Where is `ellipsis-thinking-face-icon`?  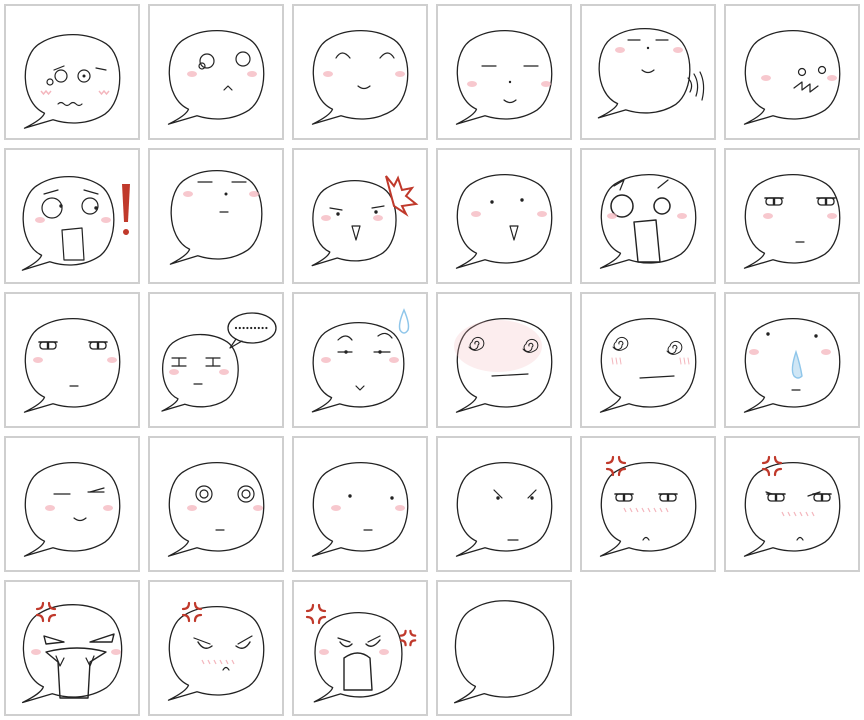 ellipsis-thinking-face-icon is located at coordinates (219, 362).